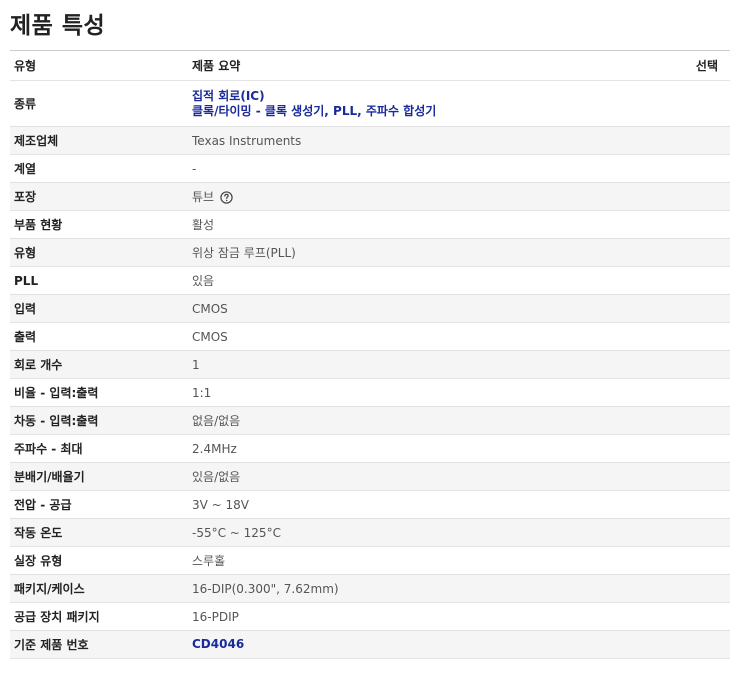  Describe the element at coordinates (425, 449) in the screenshot. I see `attribute-value-cell: 2.4MHz` at that location.